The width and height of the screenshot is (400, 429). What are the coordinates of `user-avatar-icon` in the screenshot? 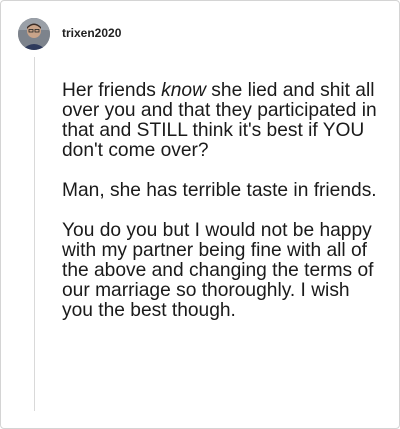 It's located at (34, 34).